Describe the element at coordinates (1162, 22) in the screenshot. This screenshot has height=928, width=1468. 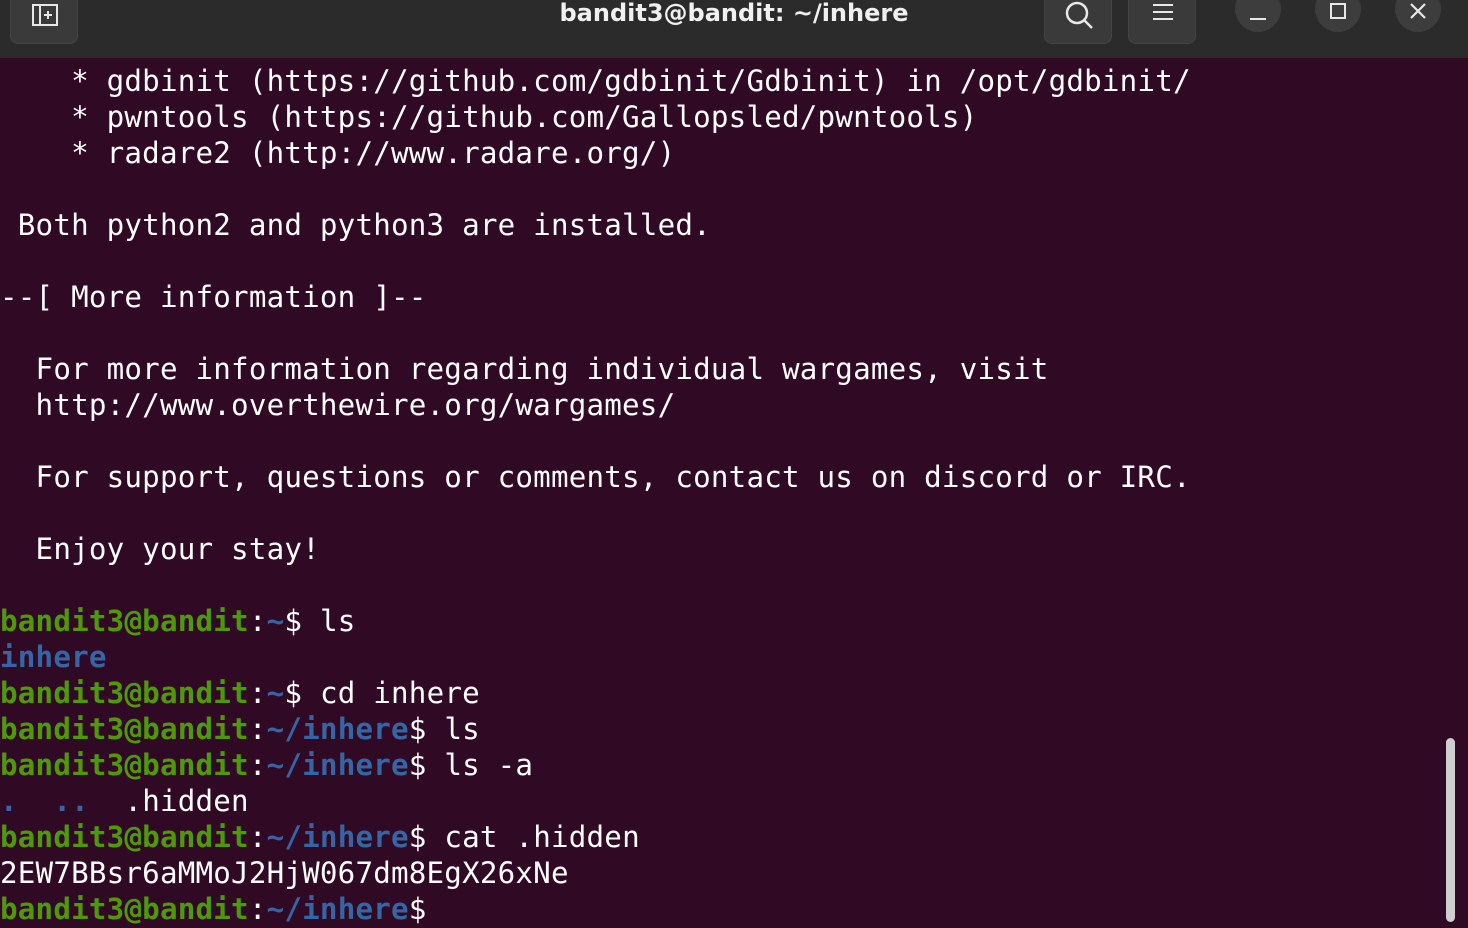
I see `menu-button` at that location.